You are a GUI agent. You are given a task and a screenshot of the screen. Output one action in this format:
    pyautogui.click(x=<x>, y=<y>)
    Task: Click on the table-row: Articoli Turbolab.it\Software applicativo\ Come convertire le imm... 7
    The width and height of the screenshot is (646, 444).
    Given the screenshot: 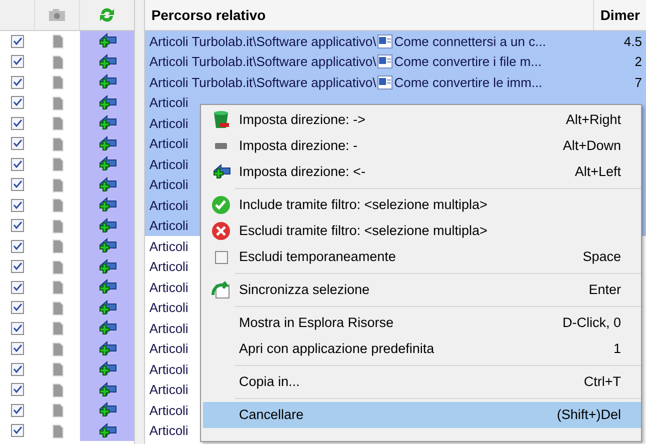 What is the action you would take?
    pyautogui.click(x=395, y=82)
    